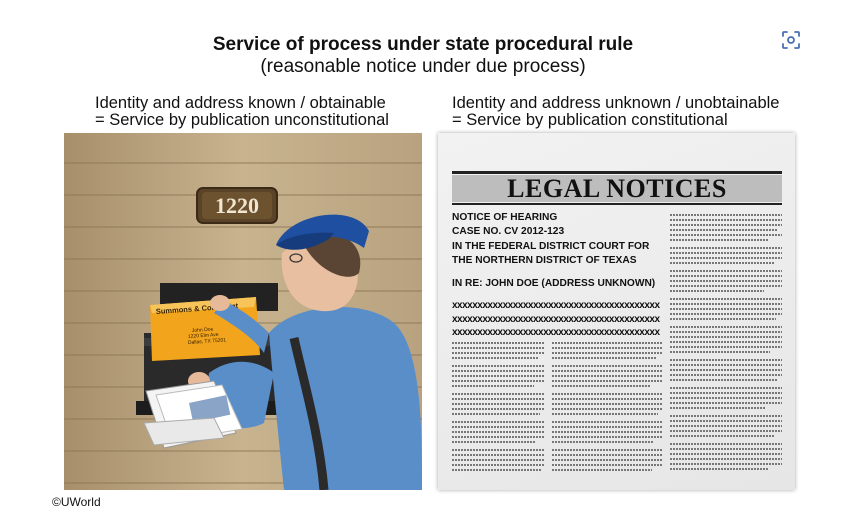  I want to click on house-number-plaque: 1220, so click(237, 205).